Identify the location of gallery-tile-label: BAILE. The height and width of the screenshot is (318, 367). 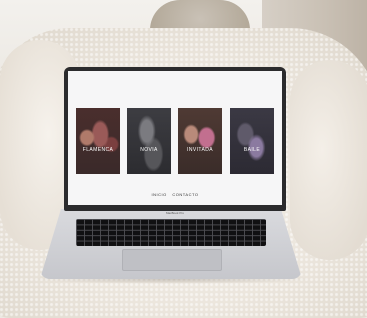
(252, 150).